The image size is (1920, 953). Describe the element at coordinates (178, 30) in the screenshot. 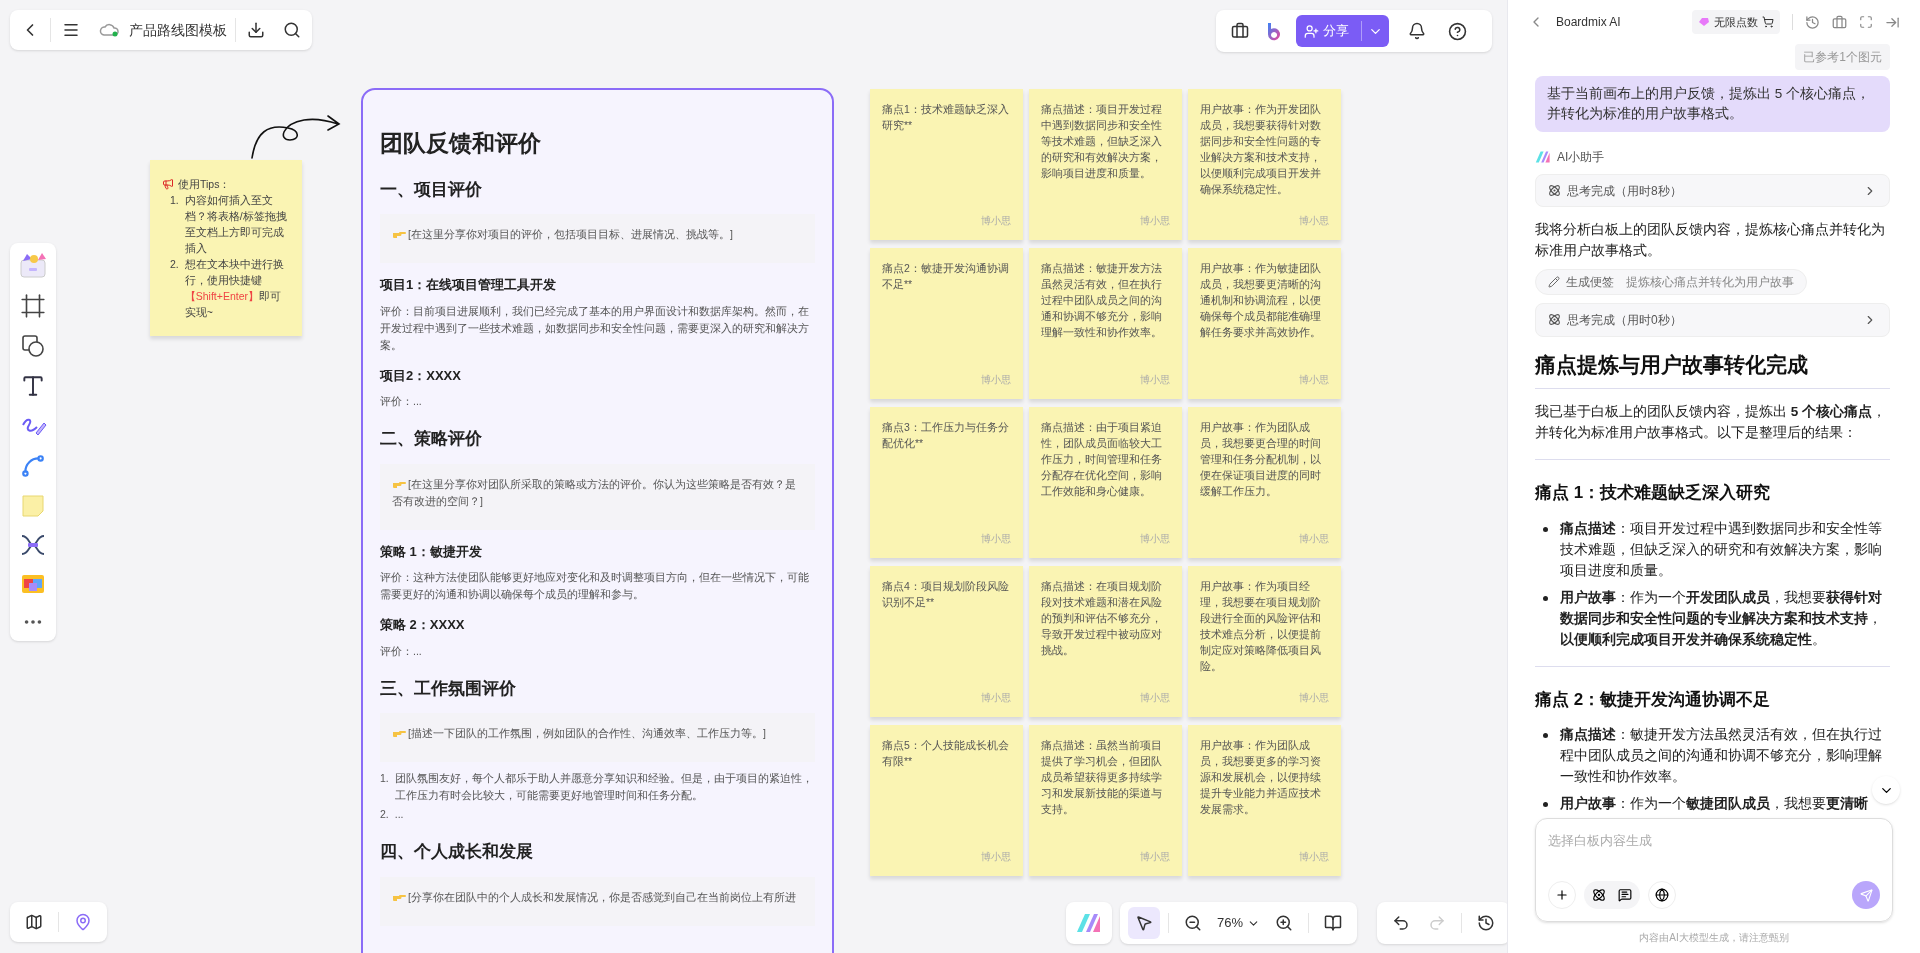

I see `document-title: 产品路线图模板` at that location.